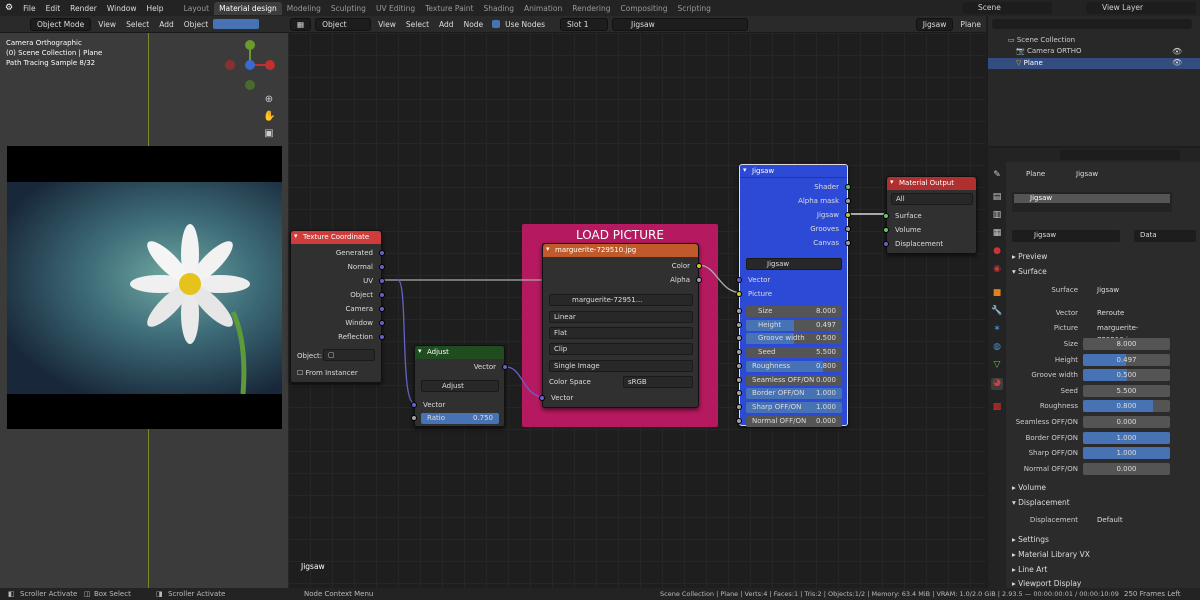  I want to click on projection-dropdown: Flat, so click(621, 333).